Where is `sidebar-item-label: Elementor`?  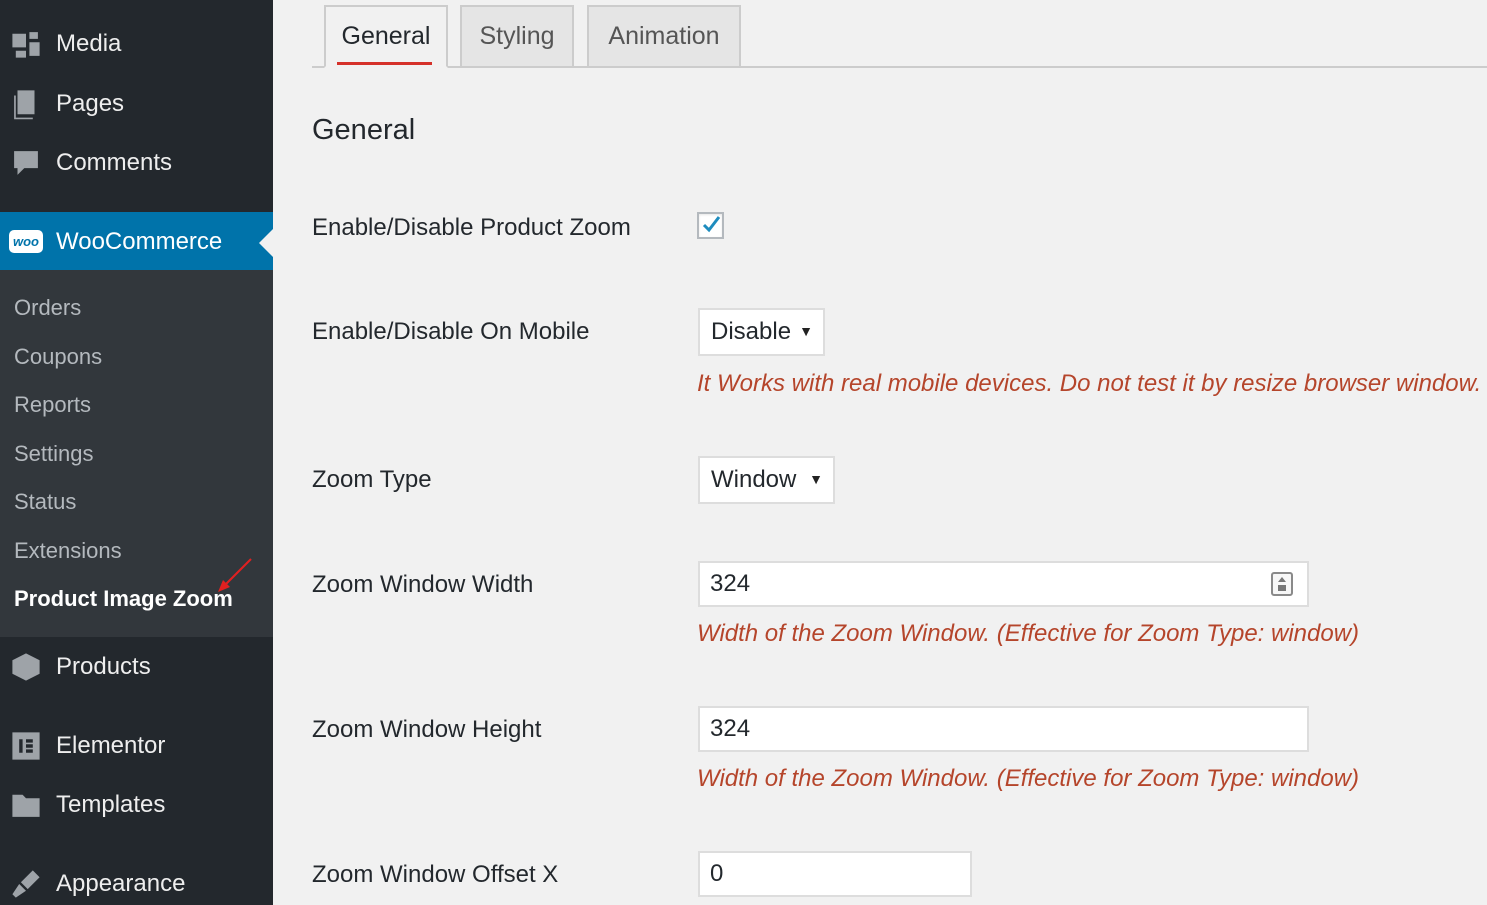 sidebar-item-label: Elementor is located at coordinates (111, 745).